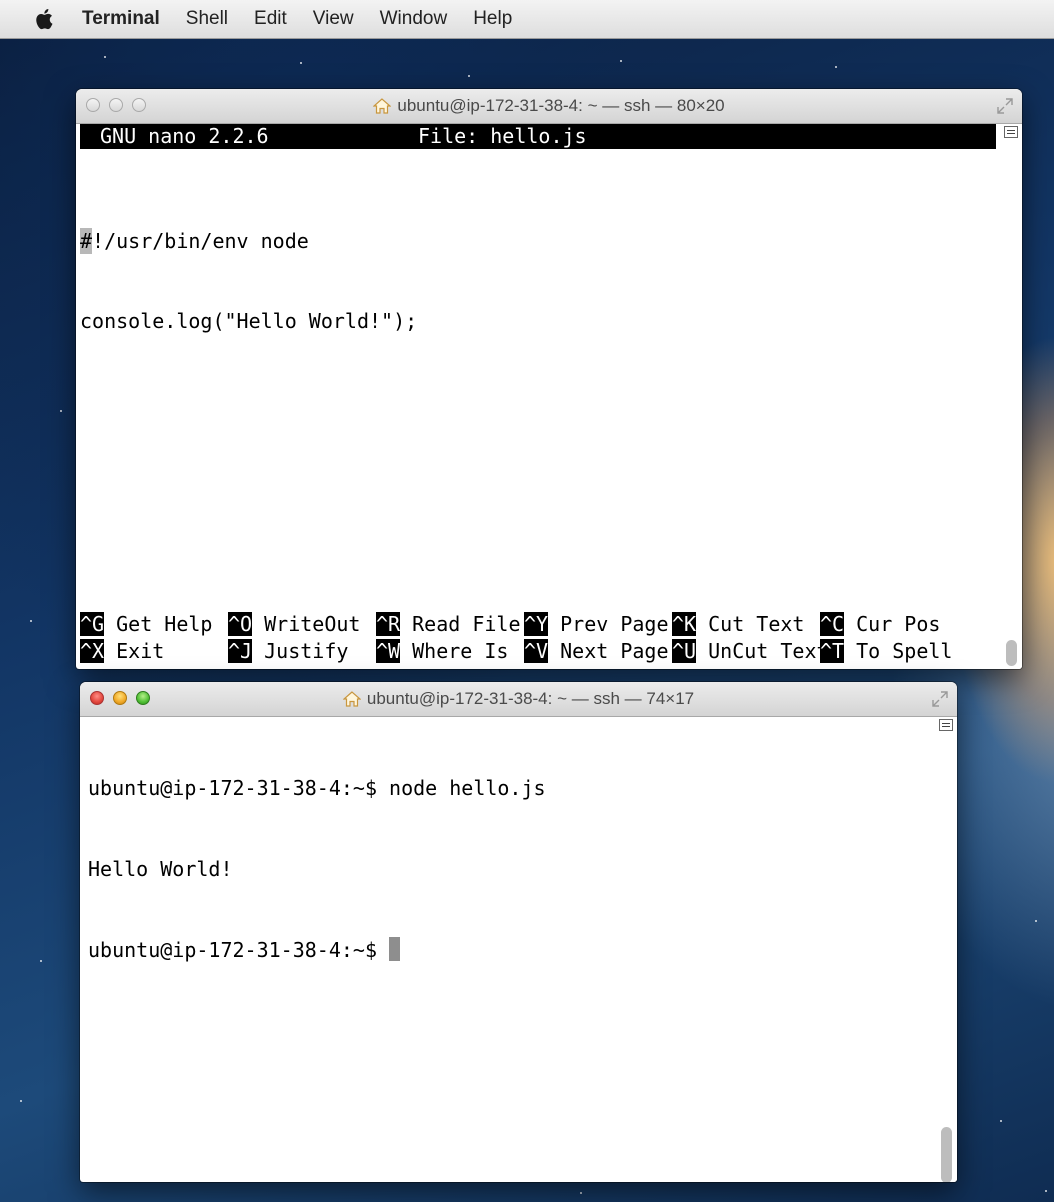  Describe the element at coordinates (527, 19) in the screenshot. I see `menu-bar: Terminal Shell Edit View Window Help` at that location.